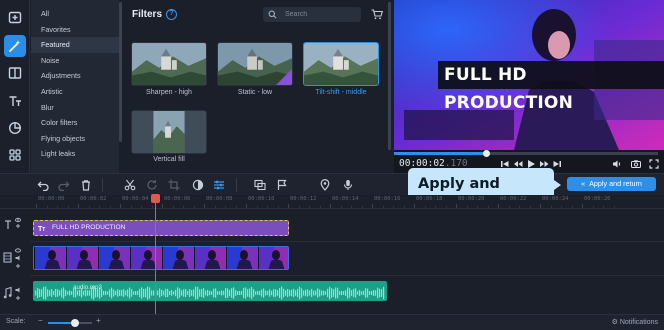  Describe the element at coordinates (75, 61) in the screenshot. I see `category-item: Noise` at that location.